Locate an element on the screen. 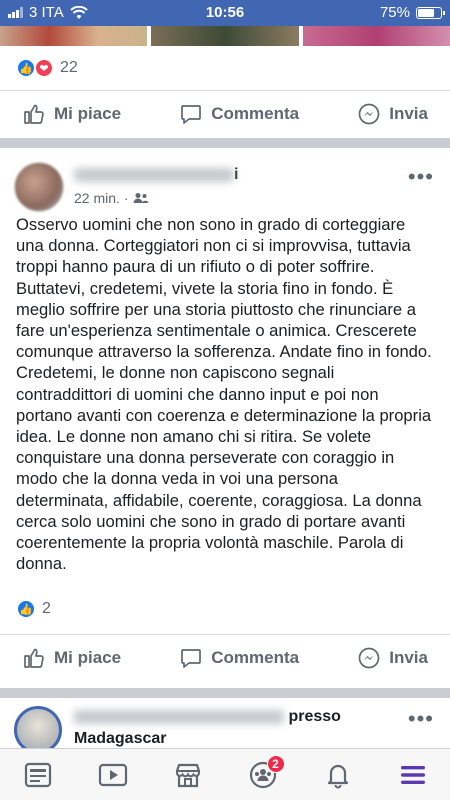 This screenshot has height=800, width=450. tab-menu is located at coordinates (413, 775).